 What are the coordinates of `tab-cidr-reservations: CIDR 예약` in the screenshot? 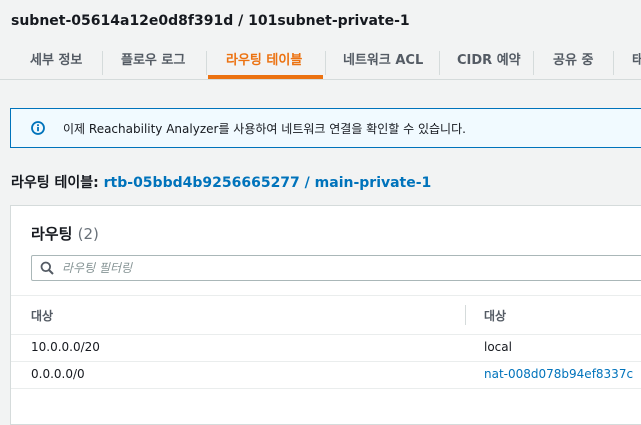 It's located at (489, 61).